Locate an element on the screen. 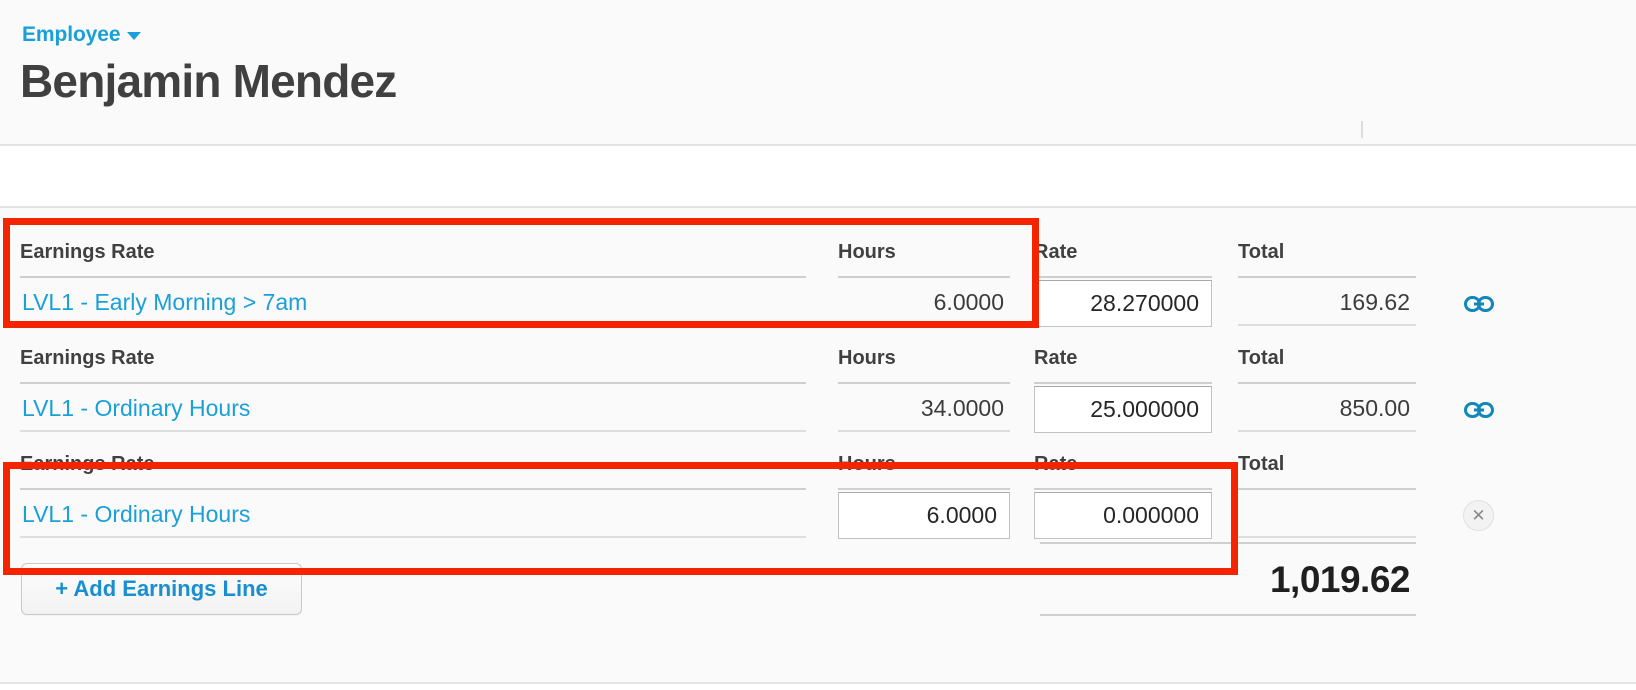 This screenshot has height=690, width=1636. rate-input: 25.000000 is located at coordinates (1123, 409).